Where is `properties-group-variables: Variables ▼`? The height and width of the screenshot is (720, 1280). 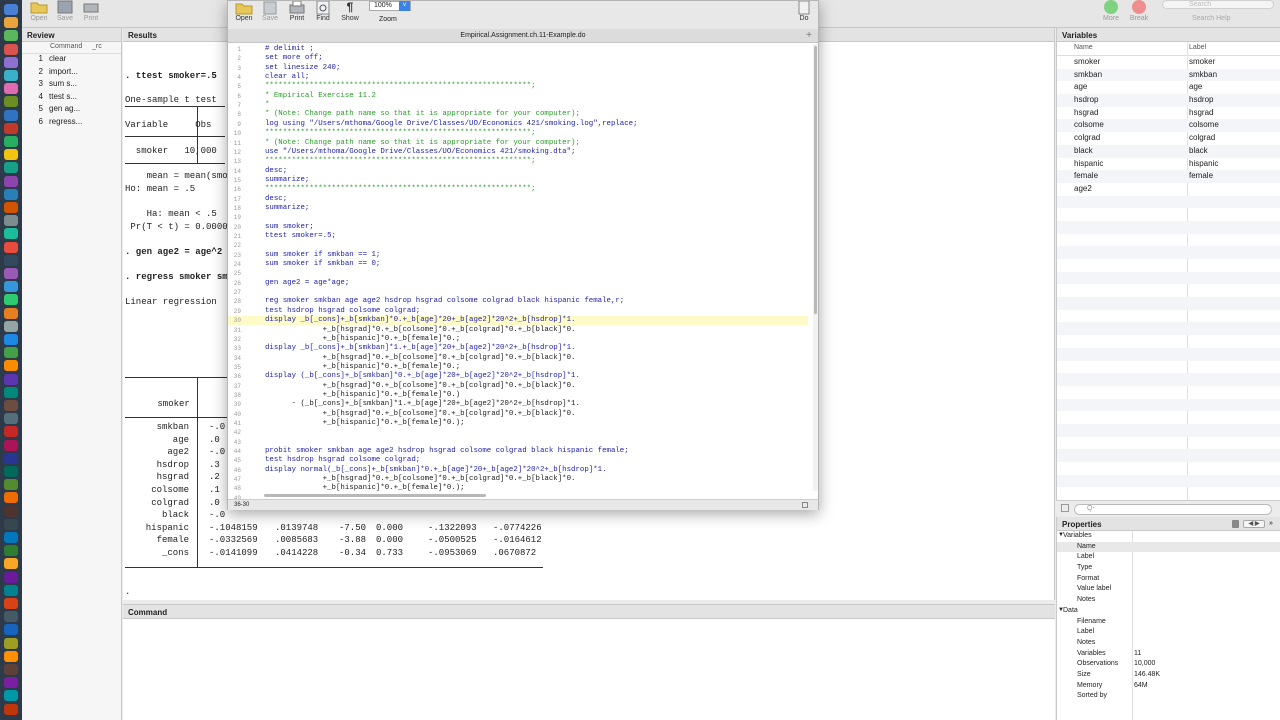
properties-group-variables: Variables ▼ is located at coordinates (1168, 536).